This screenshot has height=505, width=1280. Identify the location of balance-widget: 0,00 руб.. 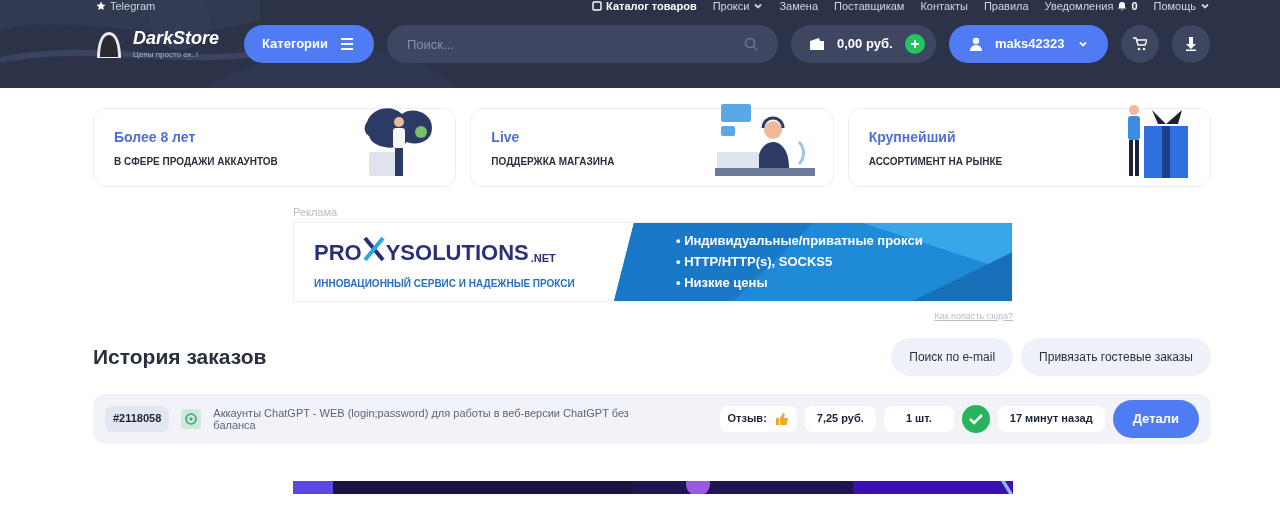
(863, 44).